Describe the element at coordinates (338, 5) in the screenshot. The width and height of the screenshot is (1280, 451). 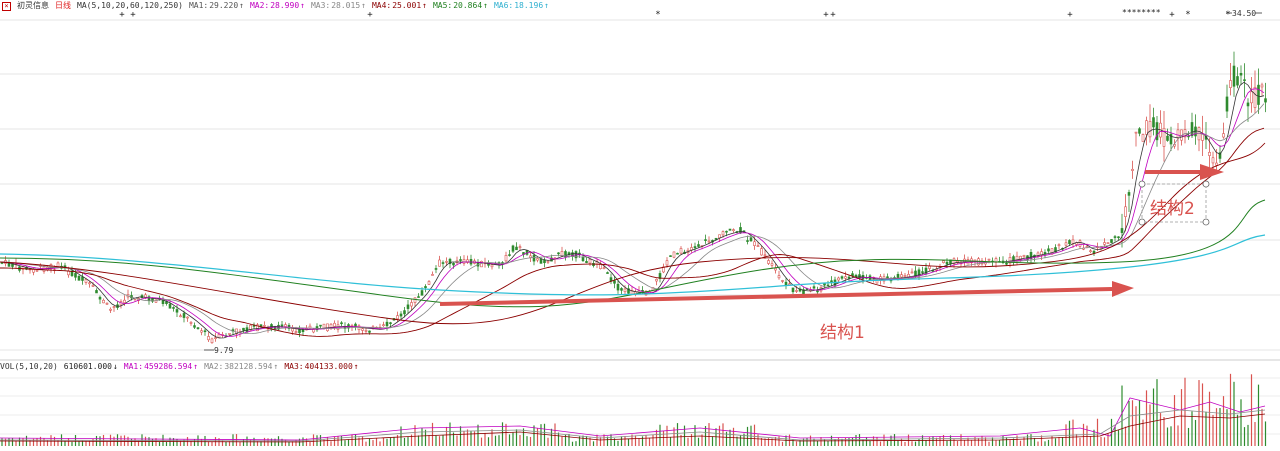
I see `price-ma-item-3: MA3: 28.015 ↑` at that location.